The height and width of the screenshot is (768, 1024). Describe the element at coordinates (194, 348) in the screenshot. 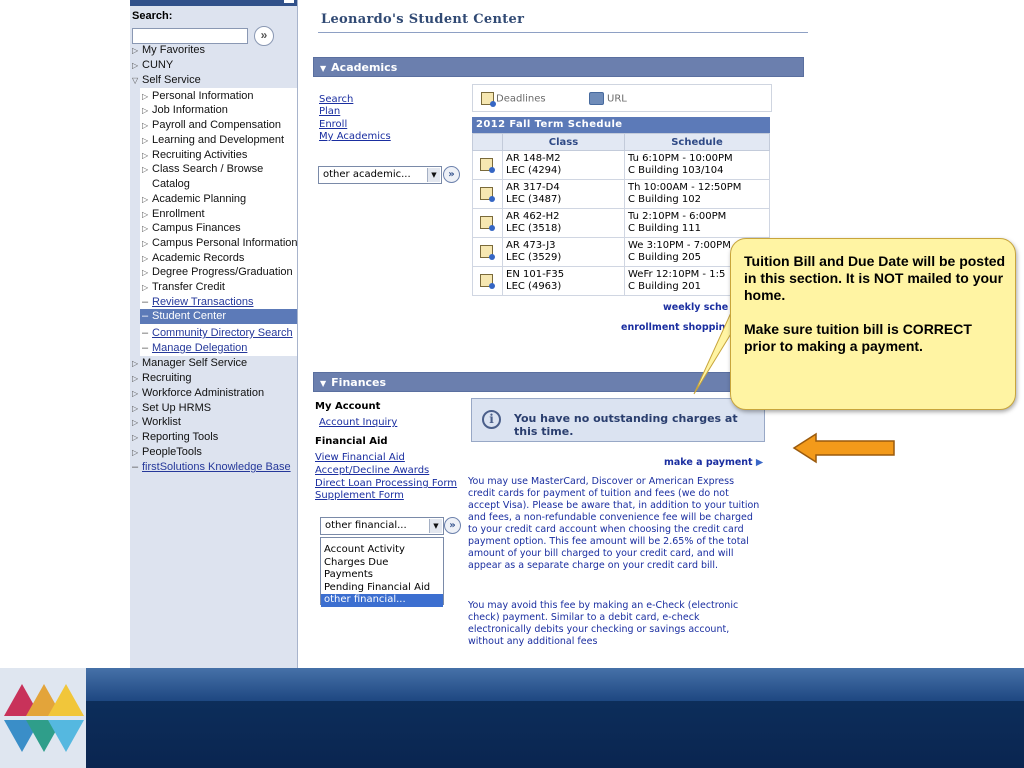

I see `sidebar-item-manage-delegation: – Manage Delegation` at that location.